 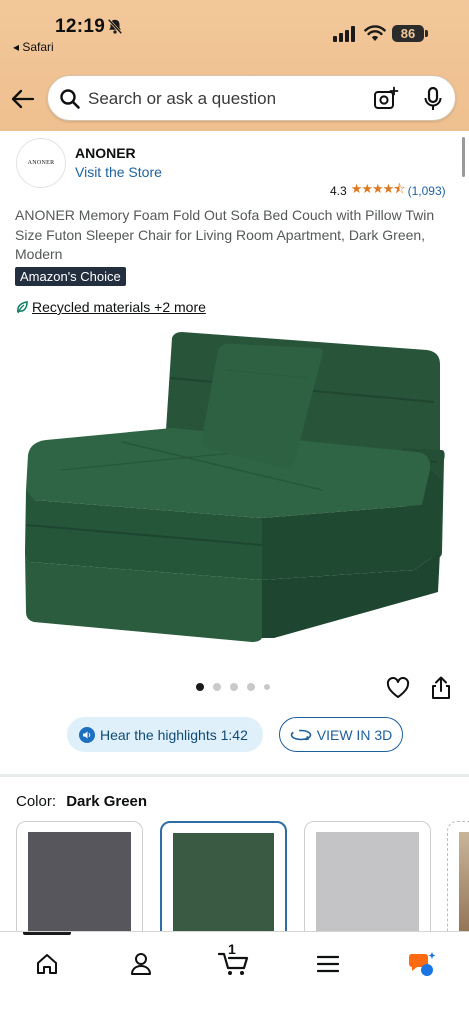 What do you see at coordinates (408, 33) in the screenshot?
I see `battery-indicator: 86` at bounding box center [408, 33].